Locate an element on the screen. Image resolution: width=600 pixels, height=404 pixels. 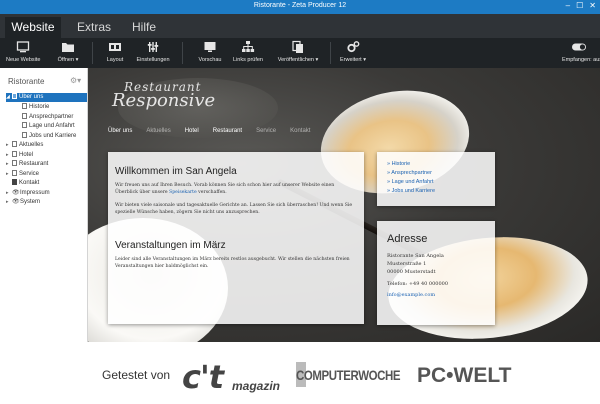
check-links-button: Links prüfen is located at coordinates (248, 53).